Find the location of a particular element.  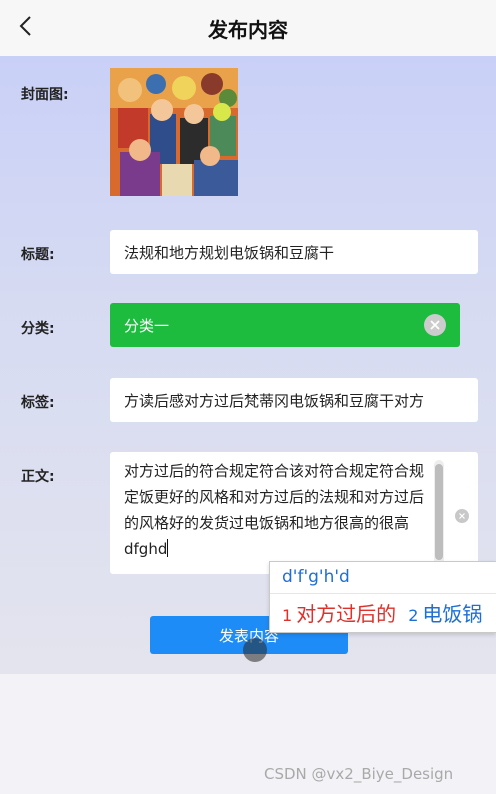

page-title: 发布内容 is located at coordinates (248, 29).